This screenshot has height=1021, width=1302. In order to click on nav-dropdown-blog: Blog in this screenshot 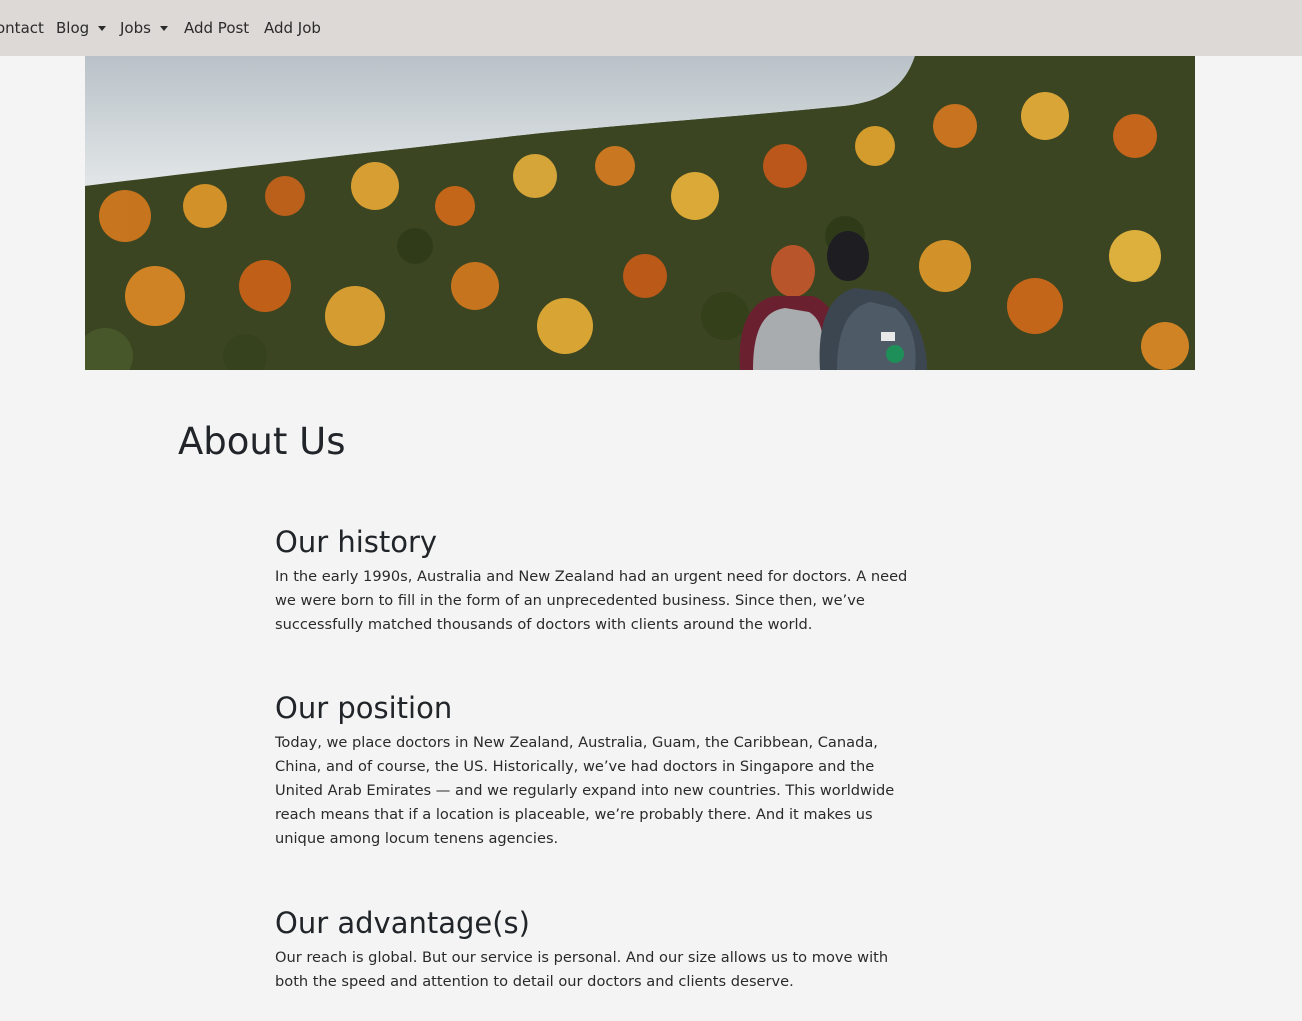, I will do `click(81, 28)`.